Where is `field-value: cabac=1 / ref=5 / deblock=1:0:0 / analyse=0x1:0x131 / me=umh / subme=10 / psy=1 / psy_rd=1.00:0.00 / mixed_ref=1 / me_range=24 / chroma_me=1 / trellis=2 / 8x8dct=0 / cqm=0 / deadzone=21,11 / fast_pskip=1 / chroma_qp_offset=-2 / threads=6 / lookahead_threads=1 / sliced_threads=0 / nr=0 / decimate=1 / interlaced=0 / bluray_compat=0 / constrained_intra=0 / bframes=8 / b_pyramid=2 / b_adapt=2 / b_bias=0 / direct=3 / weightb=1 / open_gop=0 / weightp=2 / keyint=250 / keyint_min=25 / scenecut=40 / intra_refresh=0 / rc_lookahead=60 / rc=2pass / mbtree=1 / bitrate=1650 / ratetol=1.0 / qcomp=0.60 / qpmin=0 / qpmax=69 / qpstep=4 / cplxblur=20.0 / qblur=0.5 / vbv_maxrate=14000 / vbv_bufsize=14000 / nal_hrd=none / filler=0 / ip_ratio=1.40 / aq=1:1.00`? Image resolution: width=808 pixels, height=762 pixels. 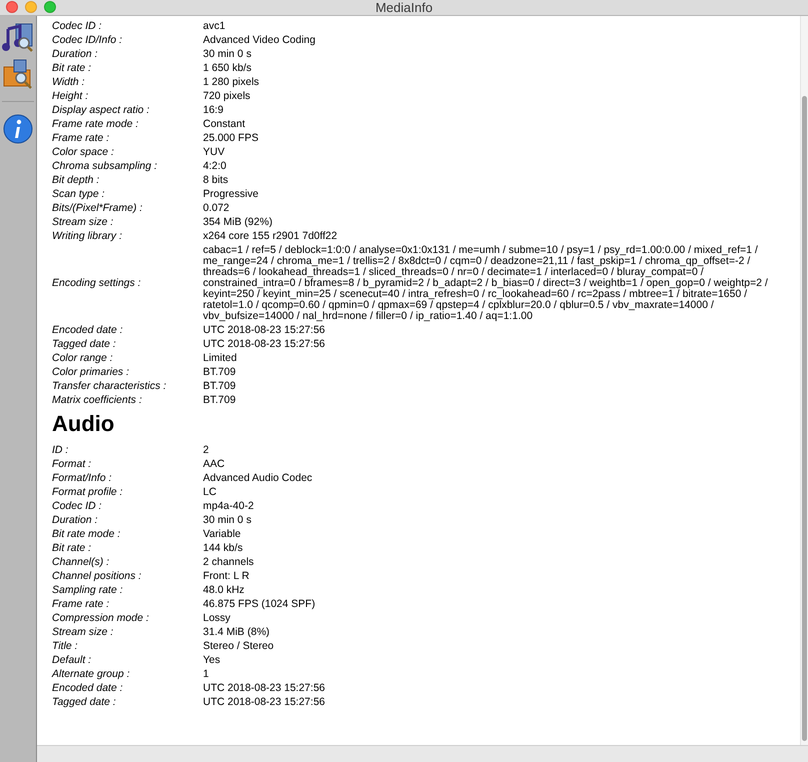 field-value: cabac=1 / ref=5 / deblock=1:0:0 / analyse=0x1:0x131 / me=umh / subme=10 / psy=1 / psy_rd=1.00:0.00 / mixed_ref=1 / me_range=24 / chroma_me=1 / trellis=2 / 8x8dct=0 / cqm=0 / deadzone=21,11 / fast_pskip=1 / chroma_qp_offset=-2 / threads=6 / lookahead_threads=1 / sliced_threads=0 / nr=0 / decimate=1 / interlaced=0 / bluray_compat=0 / constrained_intra=0 / bframes=8 / b_pyramid=2 / b_adapt=2 / b_bias=0 / direct=3 / weightb=1 / open_gop=0 / weightp=2 / keyint=250 / keyint_min=25 / scenecut=40 / intra_refresh=0 / rc_lookahead=60 / rc=2pass / mbtree=1 / bitrate=1650 / ratetol=1.0 / qcomp=0.60 / qpmin=0 / qpmax=69 / qpstep=4 / cplxblur=20.0 / qblur=0.5 / vbv_maxrate=14000 / vbv_bufsize=14000 / nal_hrd=none / filler=0 / ip_ratio=1.40 / aq=1:1.00 is located at coordinates (486, 283).